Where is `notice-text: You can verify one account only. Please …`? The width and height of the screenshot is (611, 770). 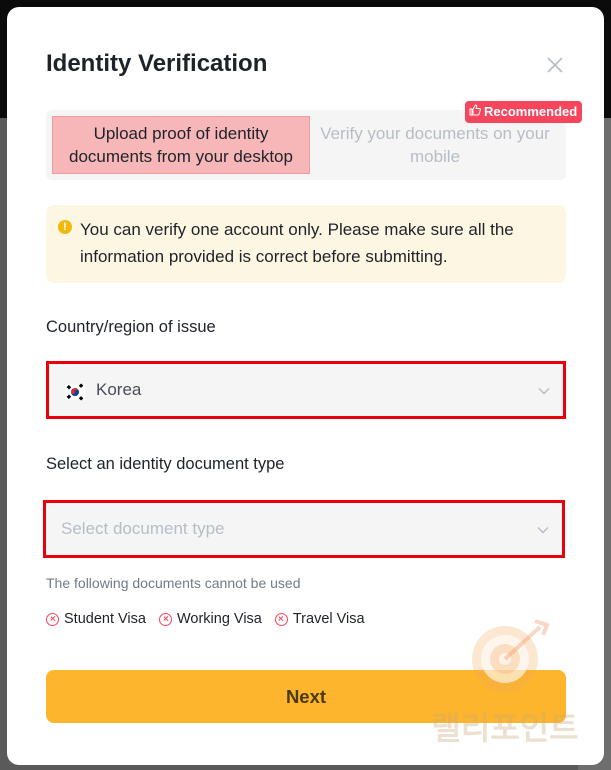
notice-text: You can verify one account only. Please … is located at coordinates (297, 243).